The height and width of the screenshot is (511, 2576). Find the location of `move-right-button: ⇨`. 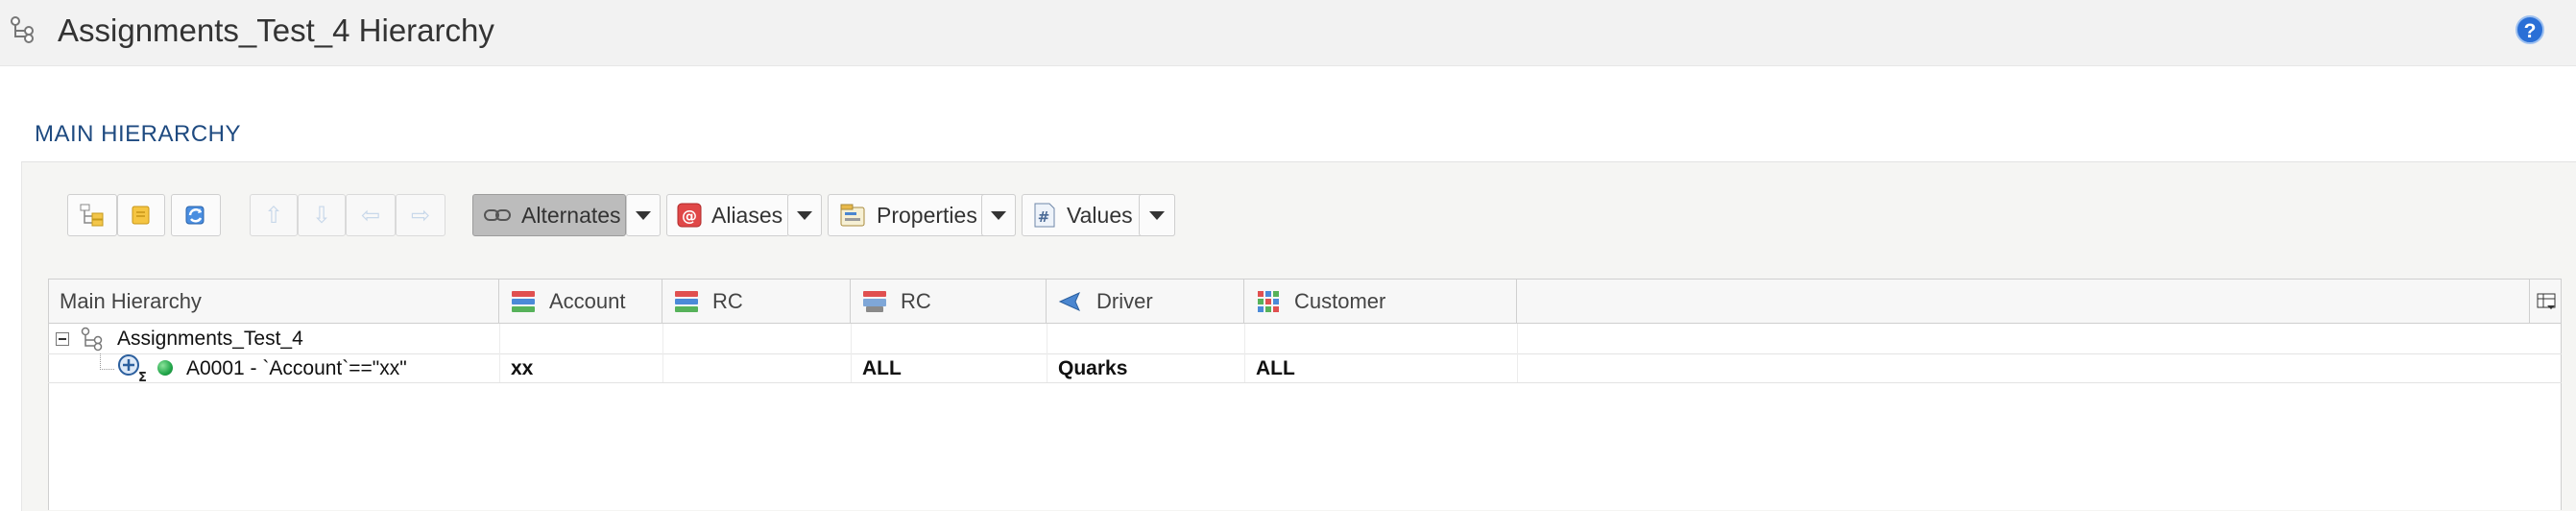

move-right-button: ⇨ is located at coordinates (420, 215).